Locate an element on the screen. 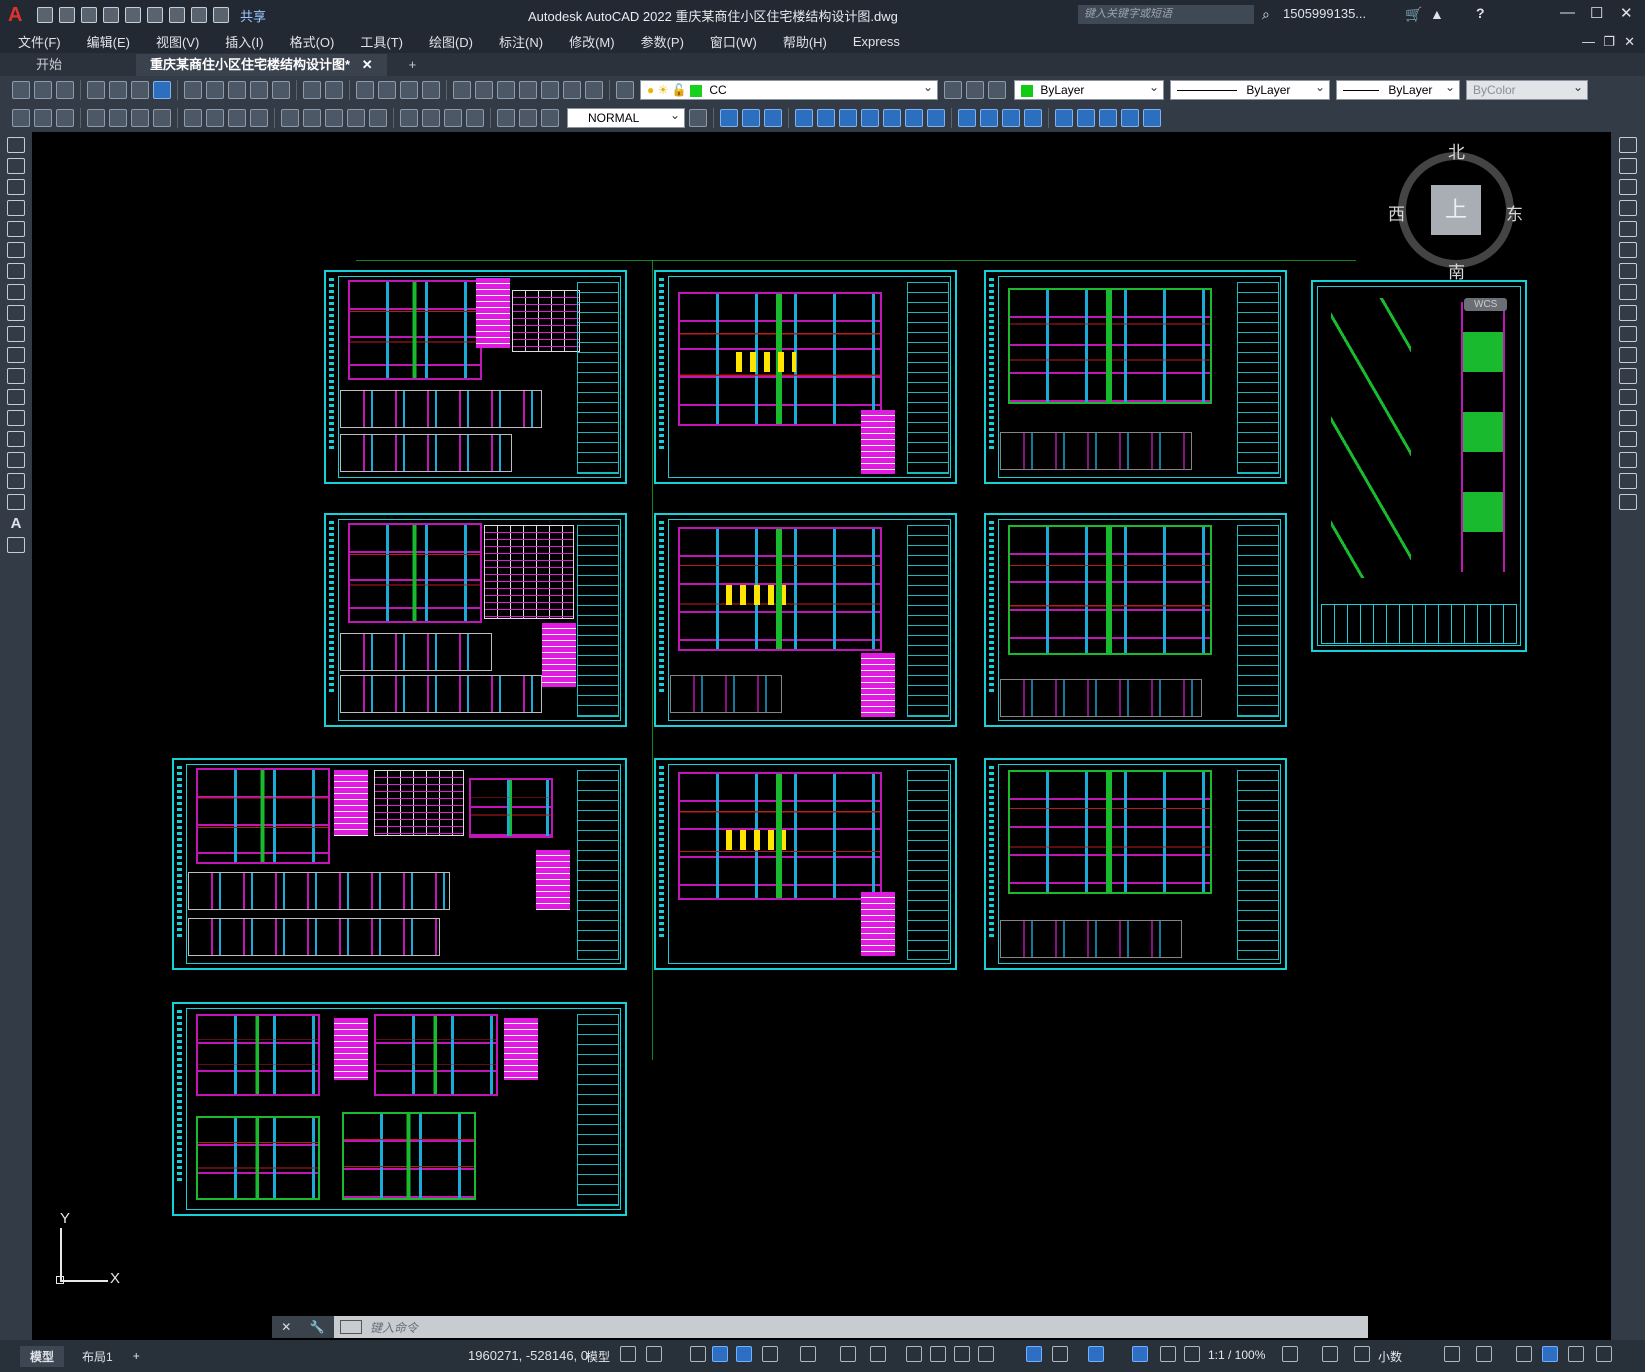  maximize-button: ☐ is located at coordinates (1596, 13).